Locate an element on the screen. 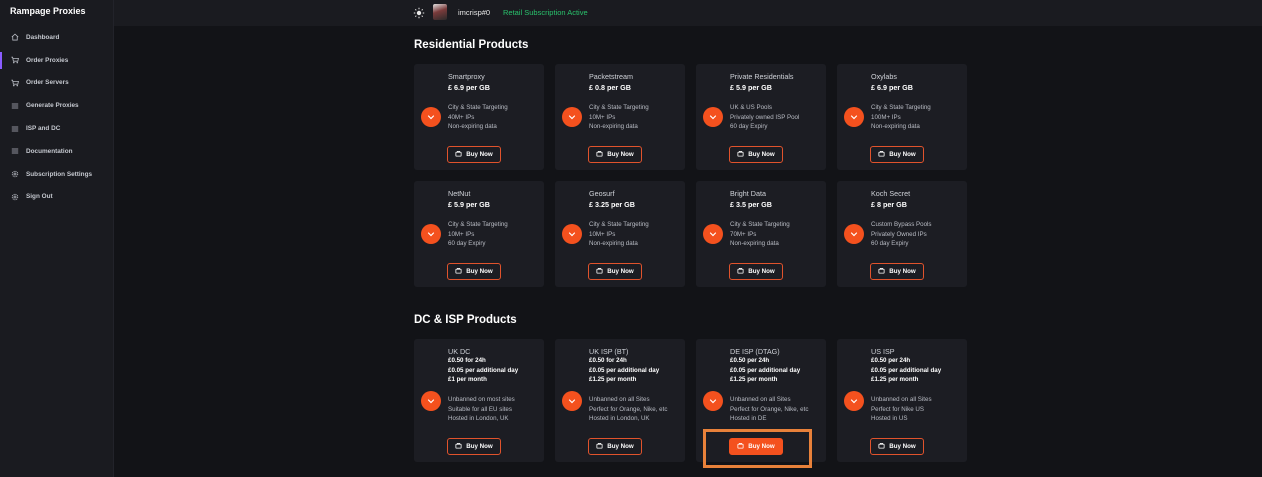 The image size is (1262, 477). section-title-dc-isp: DC & ISP Products is located at coordinates (465, 320).